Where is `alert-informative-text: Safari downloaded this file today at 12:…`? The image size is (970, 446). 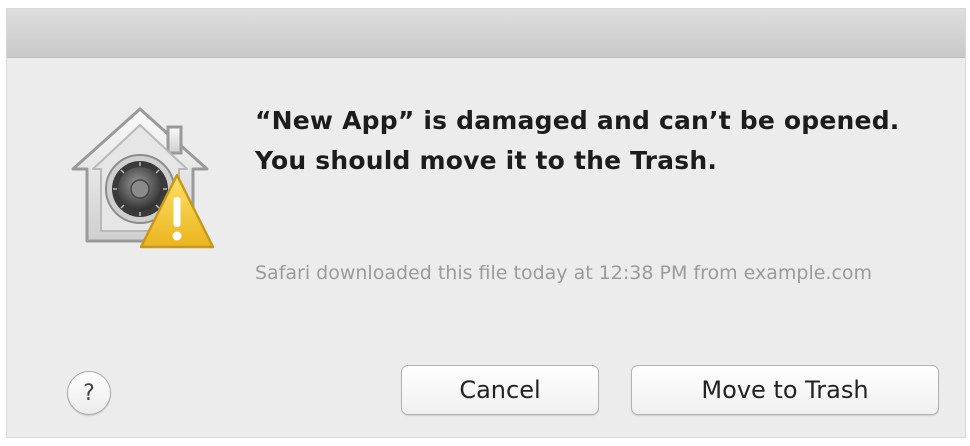 alert-informative-text: Safari downloaded this file today at 12:… is located at coordinates (564, 273).